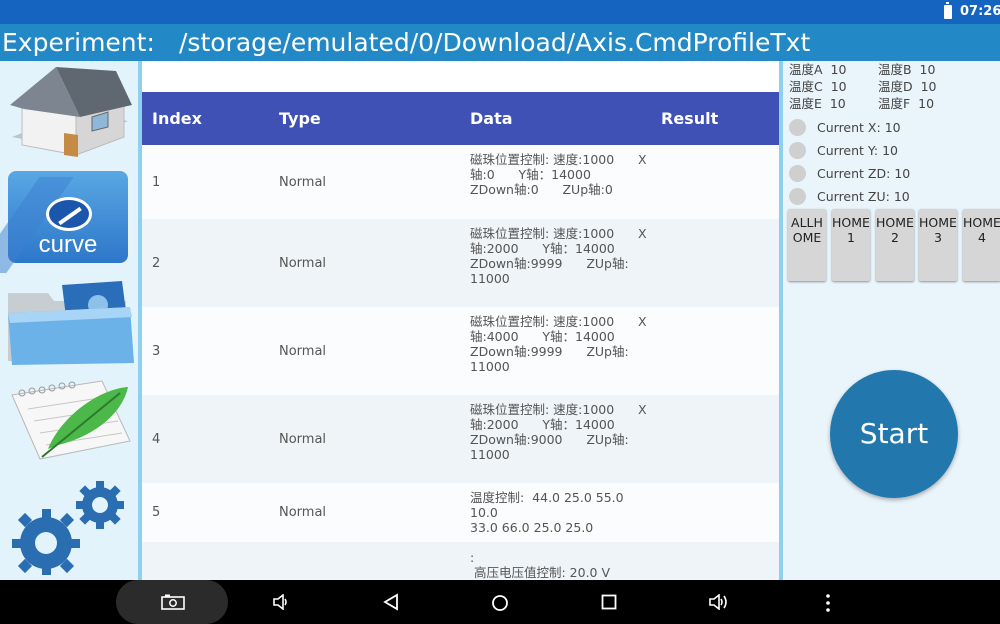 The height and width of the screenshot is (624, 1000). What do you see at coordinates (177, 118) in the screenshot?
I see `header-index: Index` at bounding box center [177, 118].